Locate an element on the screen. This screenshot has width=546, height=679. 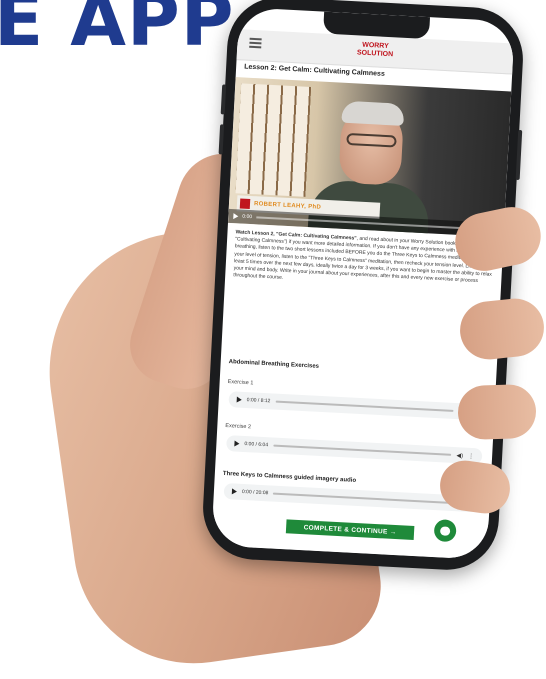
video-background-screen is located at coordinates (273, 140).